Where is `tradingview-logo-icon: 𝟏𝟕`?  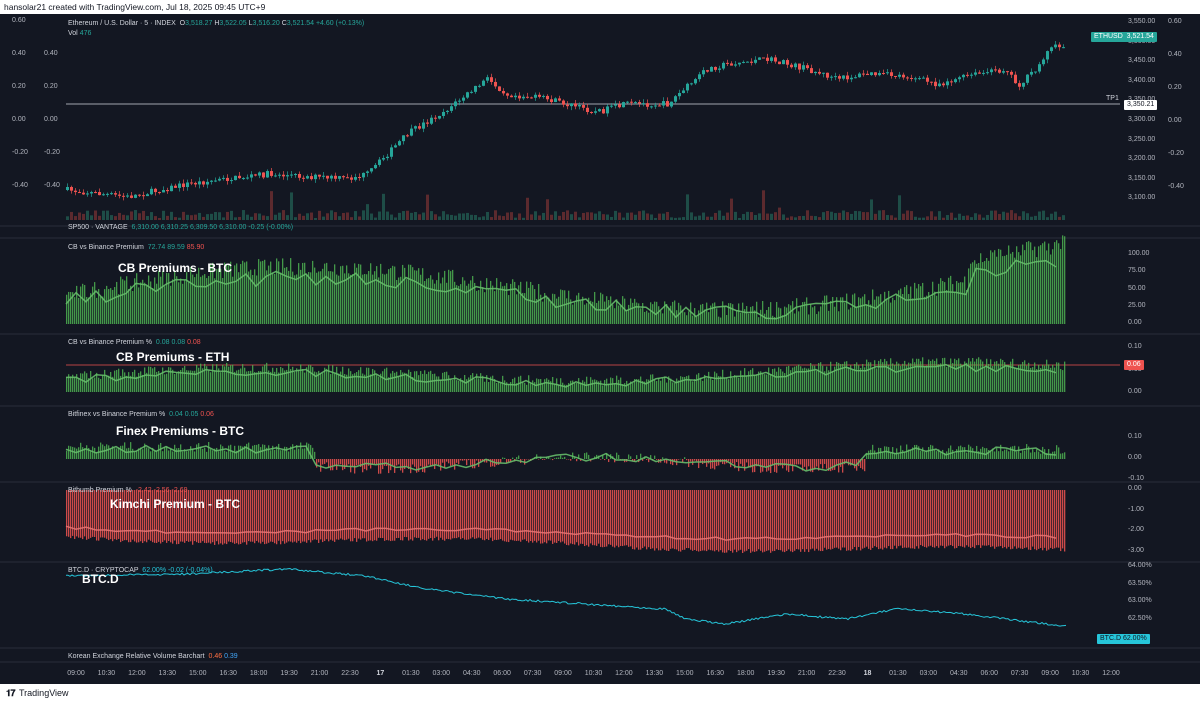
tradingview-logo-icon: 𝟏𝟕 is located at coordinates (11, 693).